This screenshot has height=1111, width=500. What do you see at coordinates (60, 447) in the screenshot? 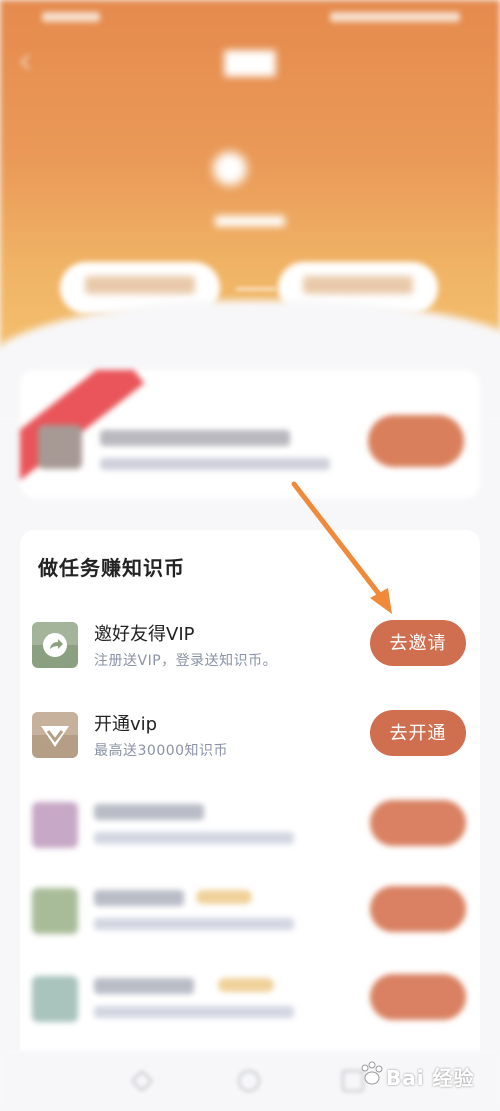
I see `promo-icon` at bounding box center [60, 447].